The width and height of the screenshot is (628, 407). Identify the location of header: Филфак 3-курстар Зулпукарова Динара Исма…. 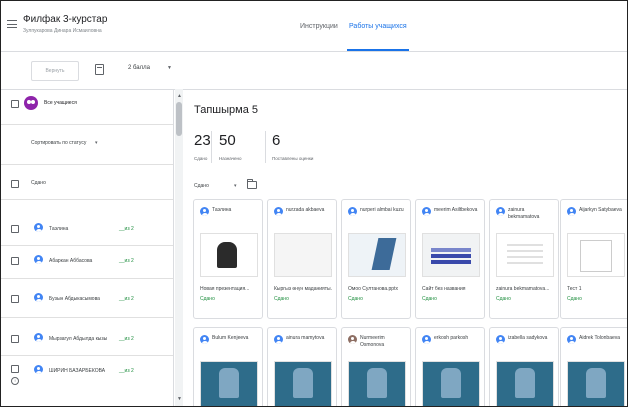
(314, 26).